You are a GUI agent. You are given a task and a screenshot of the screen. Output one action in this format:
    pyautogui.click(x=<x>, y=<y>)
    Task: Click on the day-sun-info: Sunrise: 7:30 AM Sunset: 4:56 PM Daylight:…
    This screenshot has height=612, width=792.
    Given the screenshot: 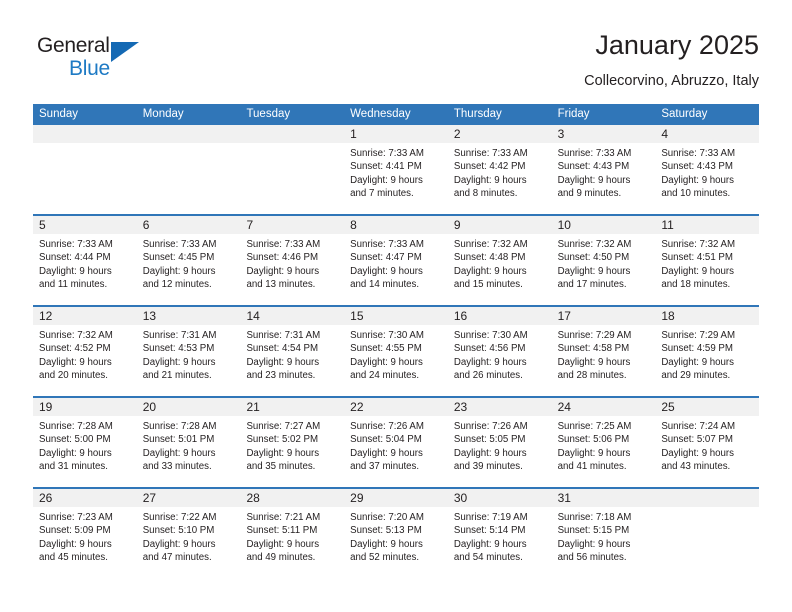 What is the action you would take?
    pyautogui.click(x=500, y=354)
    